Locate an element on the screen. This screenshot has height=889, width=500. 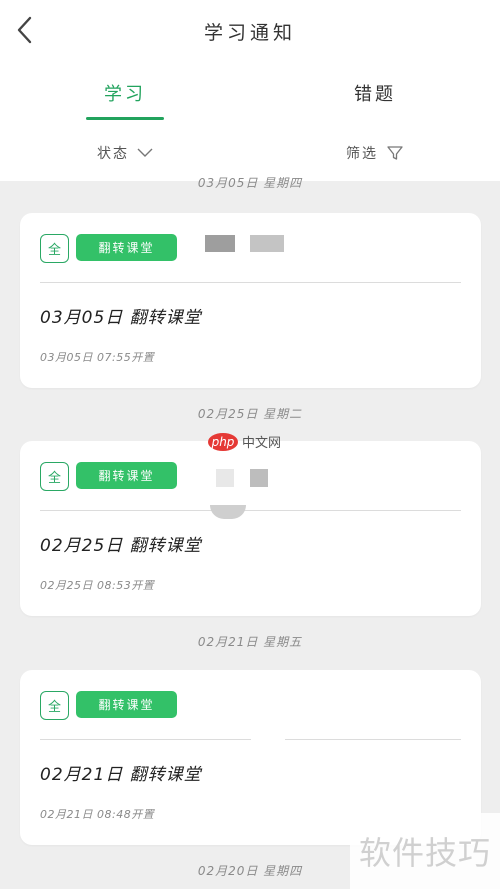
filter-bar: 状态 筛选 is located at coordinates (250, 152).